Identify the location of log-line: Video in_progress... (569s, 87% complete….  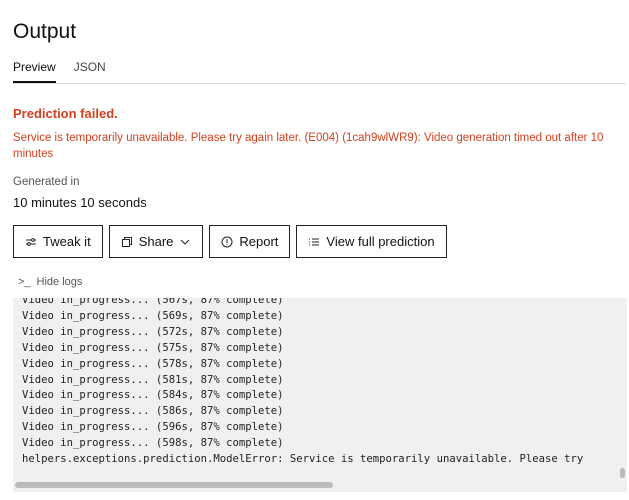
(153, 315).